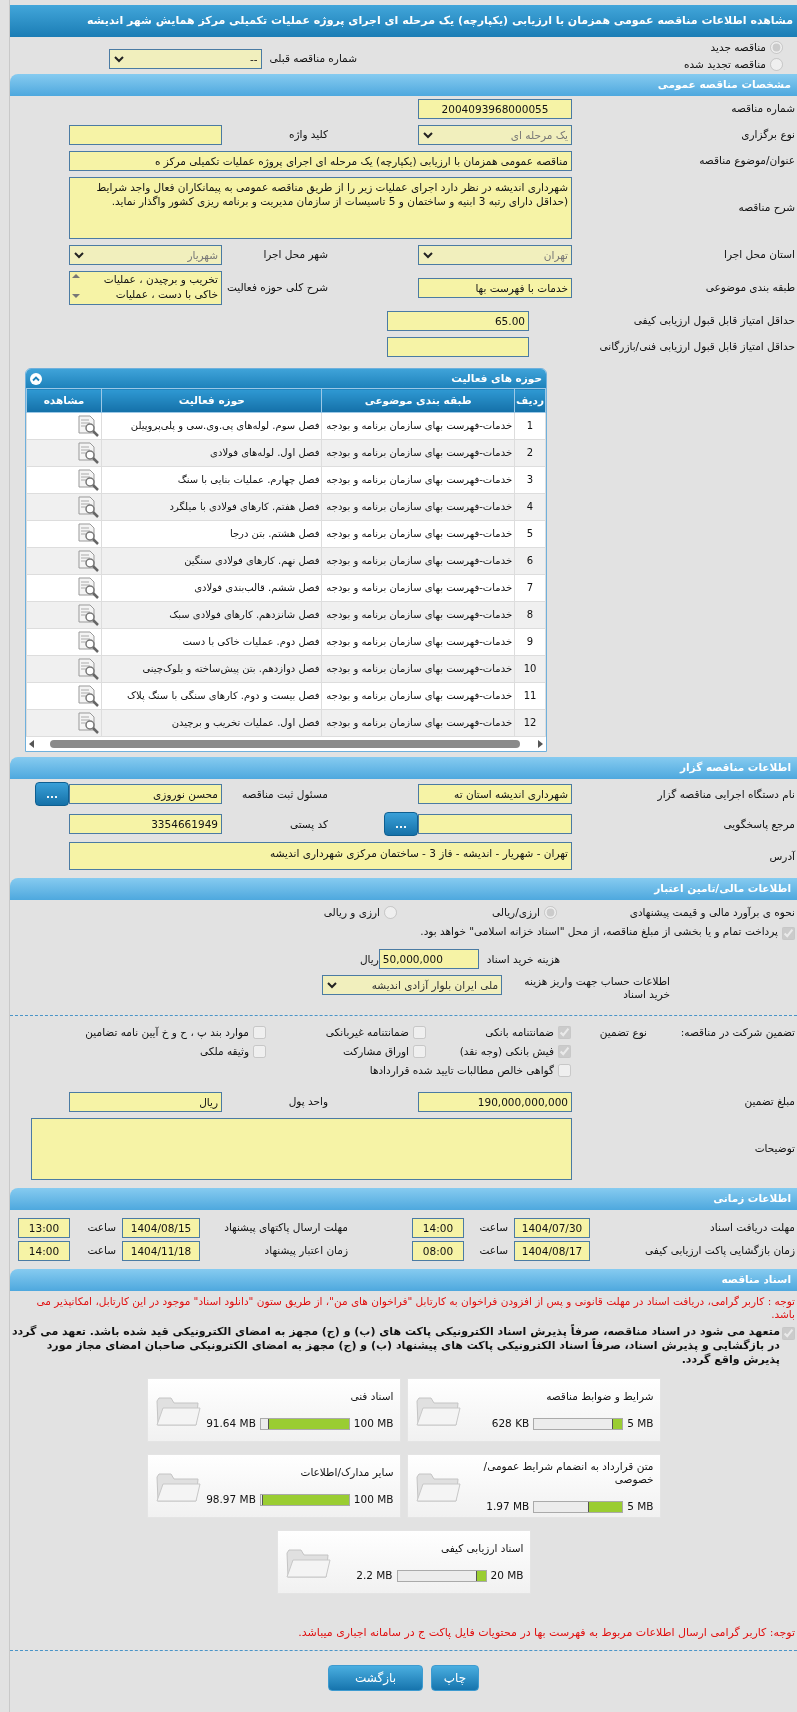 This screenshot has height=1712, width=797. I want to click on table-cell: فصل چهارم. عملیات بنایی با سنگ, so click(211, 480).